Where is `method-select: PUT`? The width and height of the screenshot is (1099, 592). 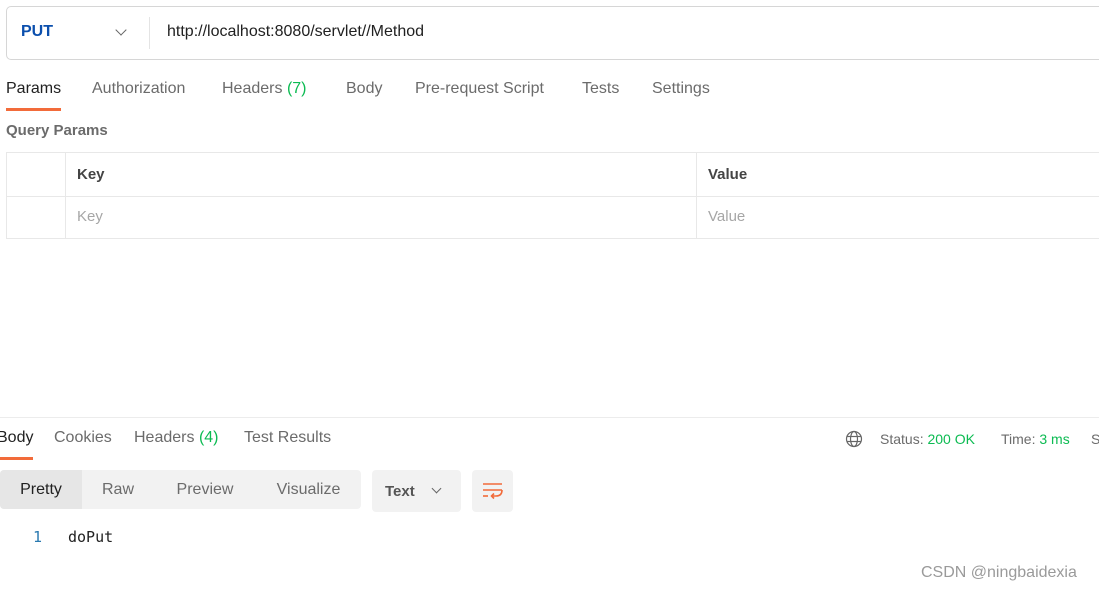 method-select: PUT is located at coordinates (37, 32).